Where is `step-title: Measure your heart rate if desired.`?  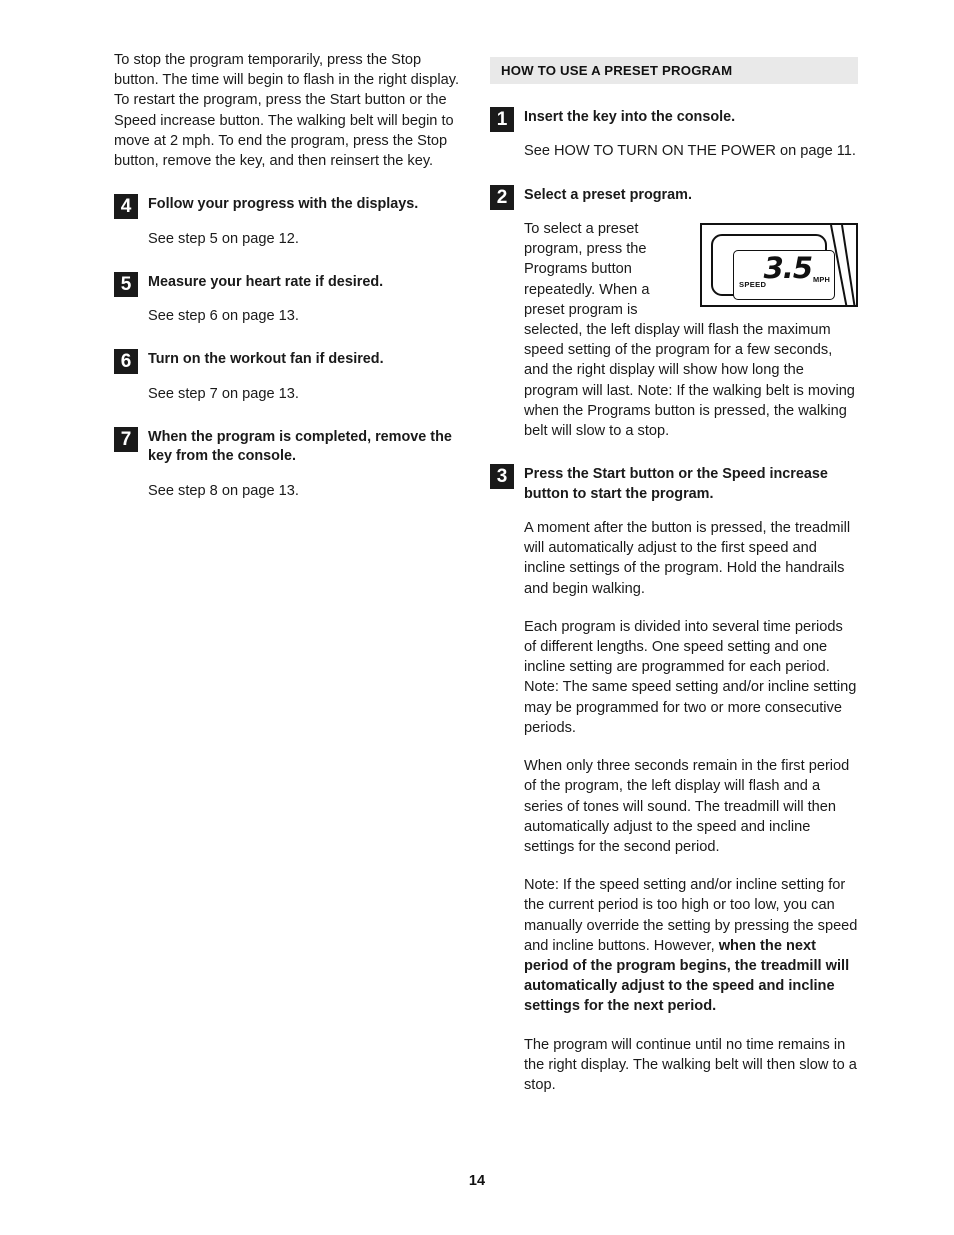
step-title: Measure your heart rate if desired. is located at coordinates (266, 281).